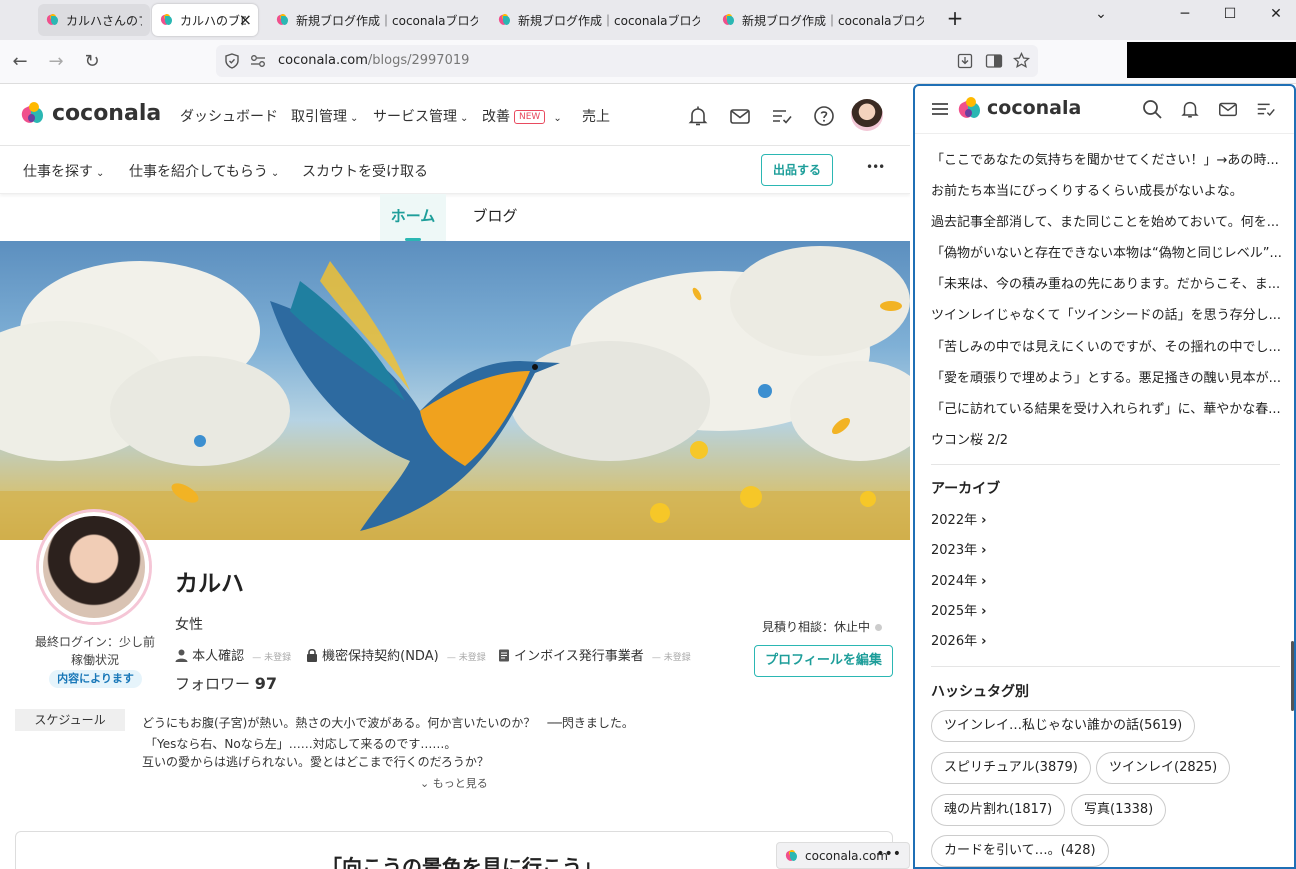 The height and width of the screenshot is (869, 1296). I want to click on nav-sales-label: 売上, so click(596, 117).